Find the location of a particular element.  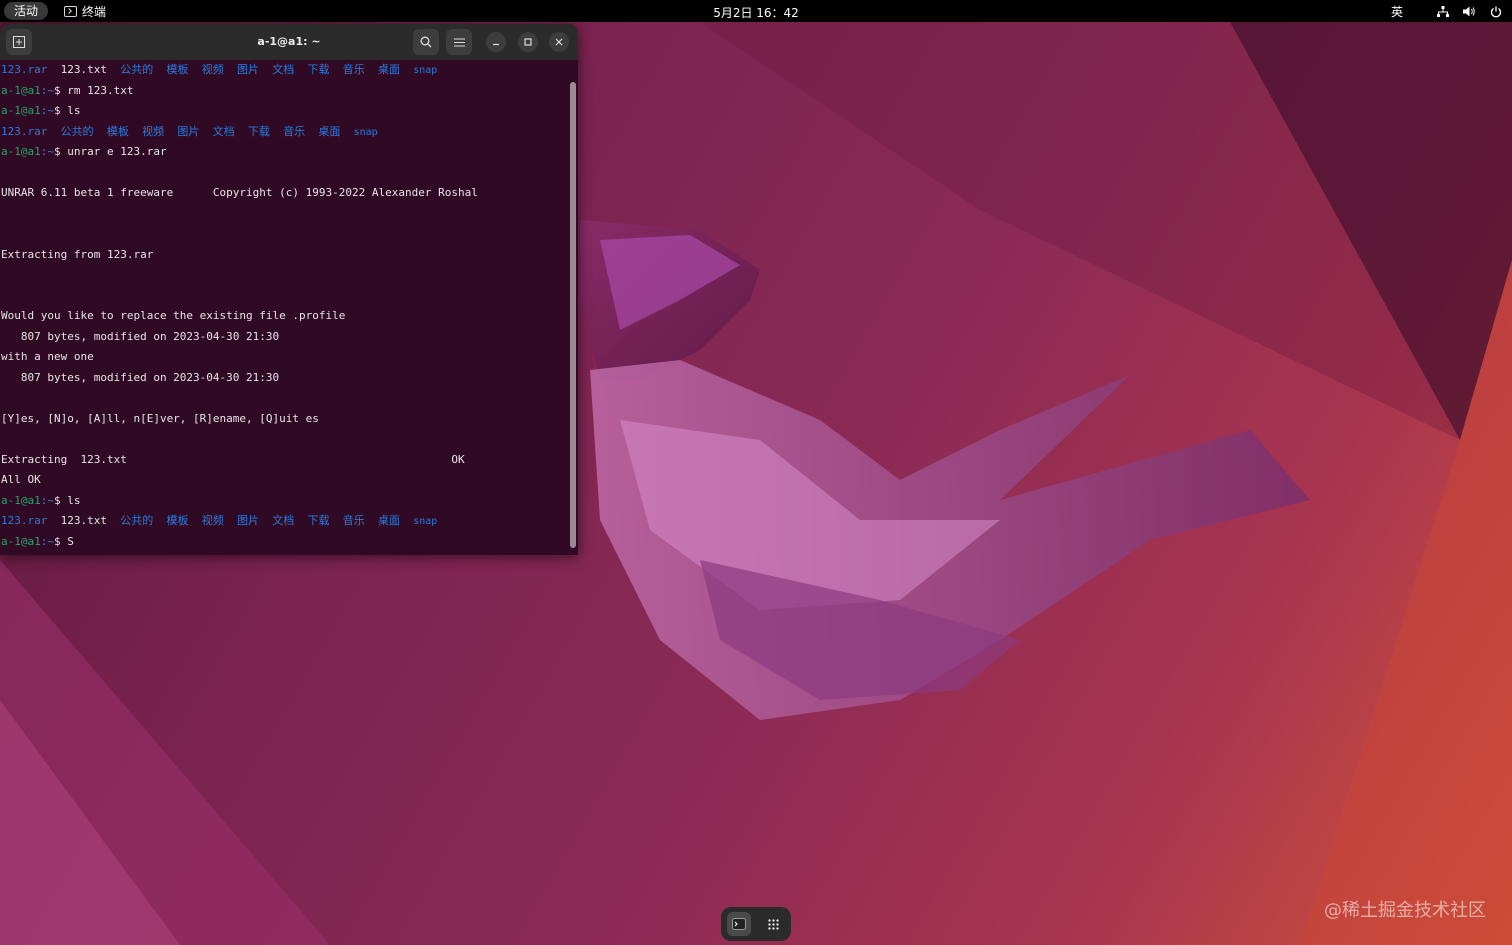

maximize-button is located at coordinates (528, 42).